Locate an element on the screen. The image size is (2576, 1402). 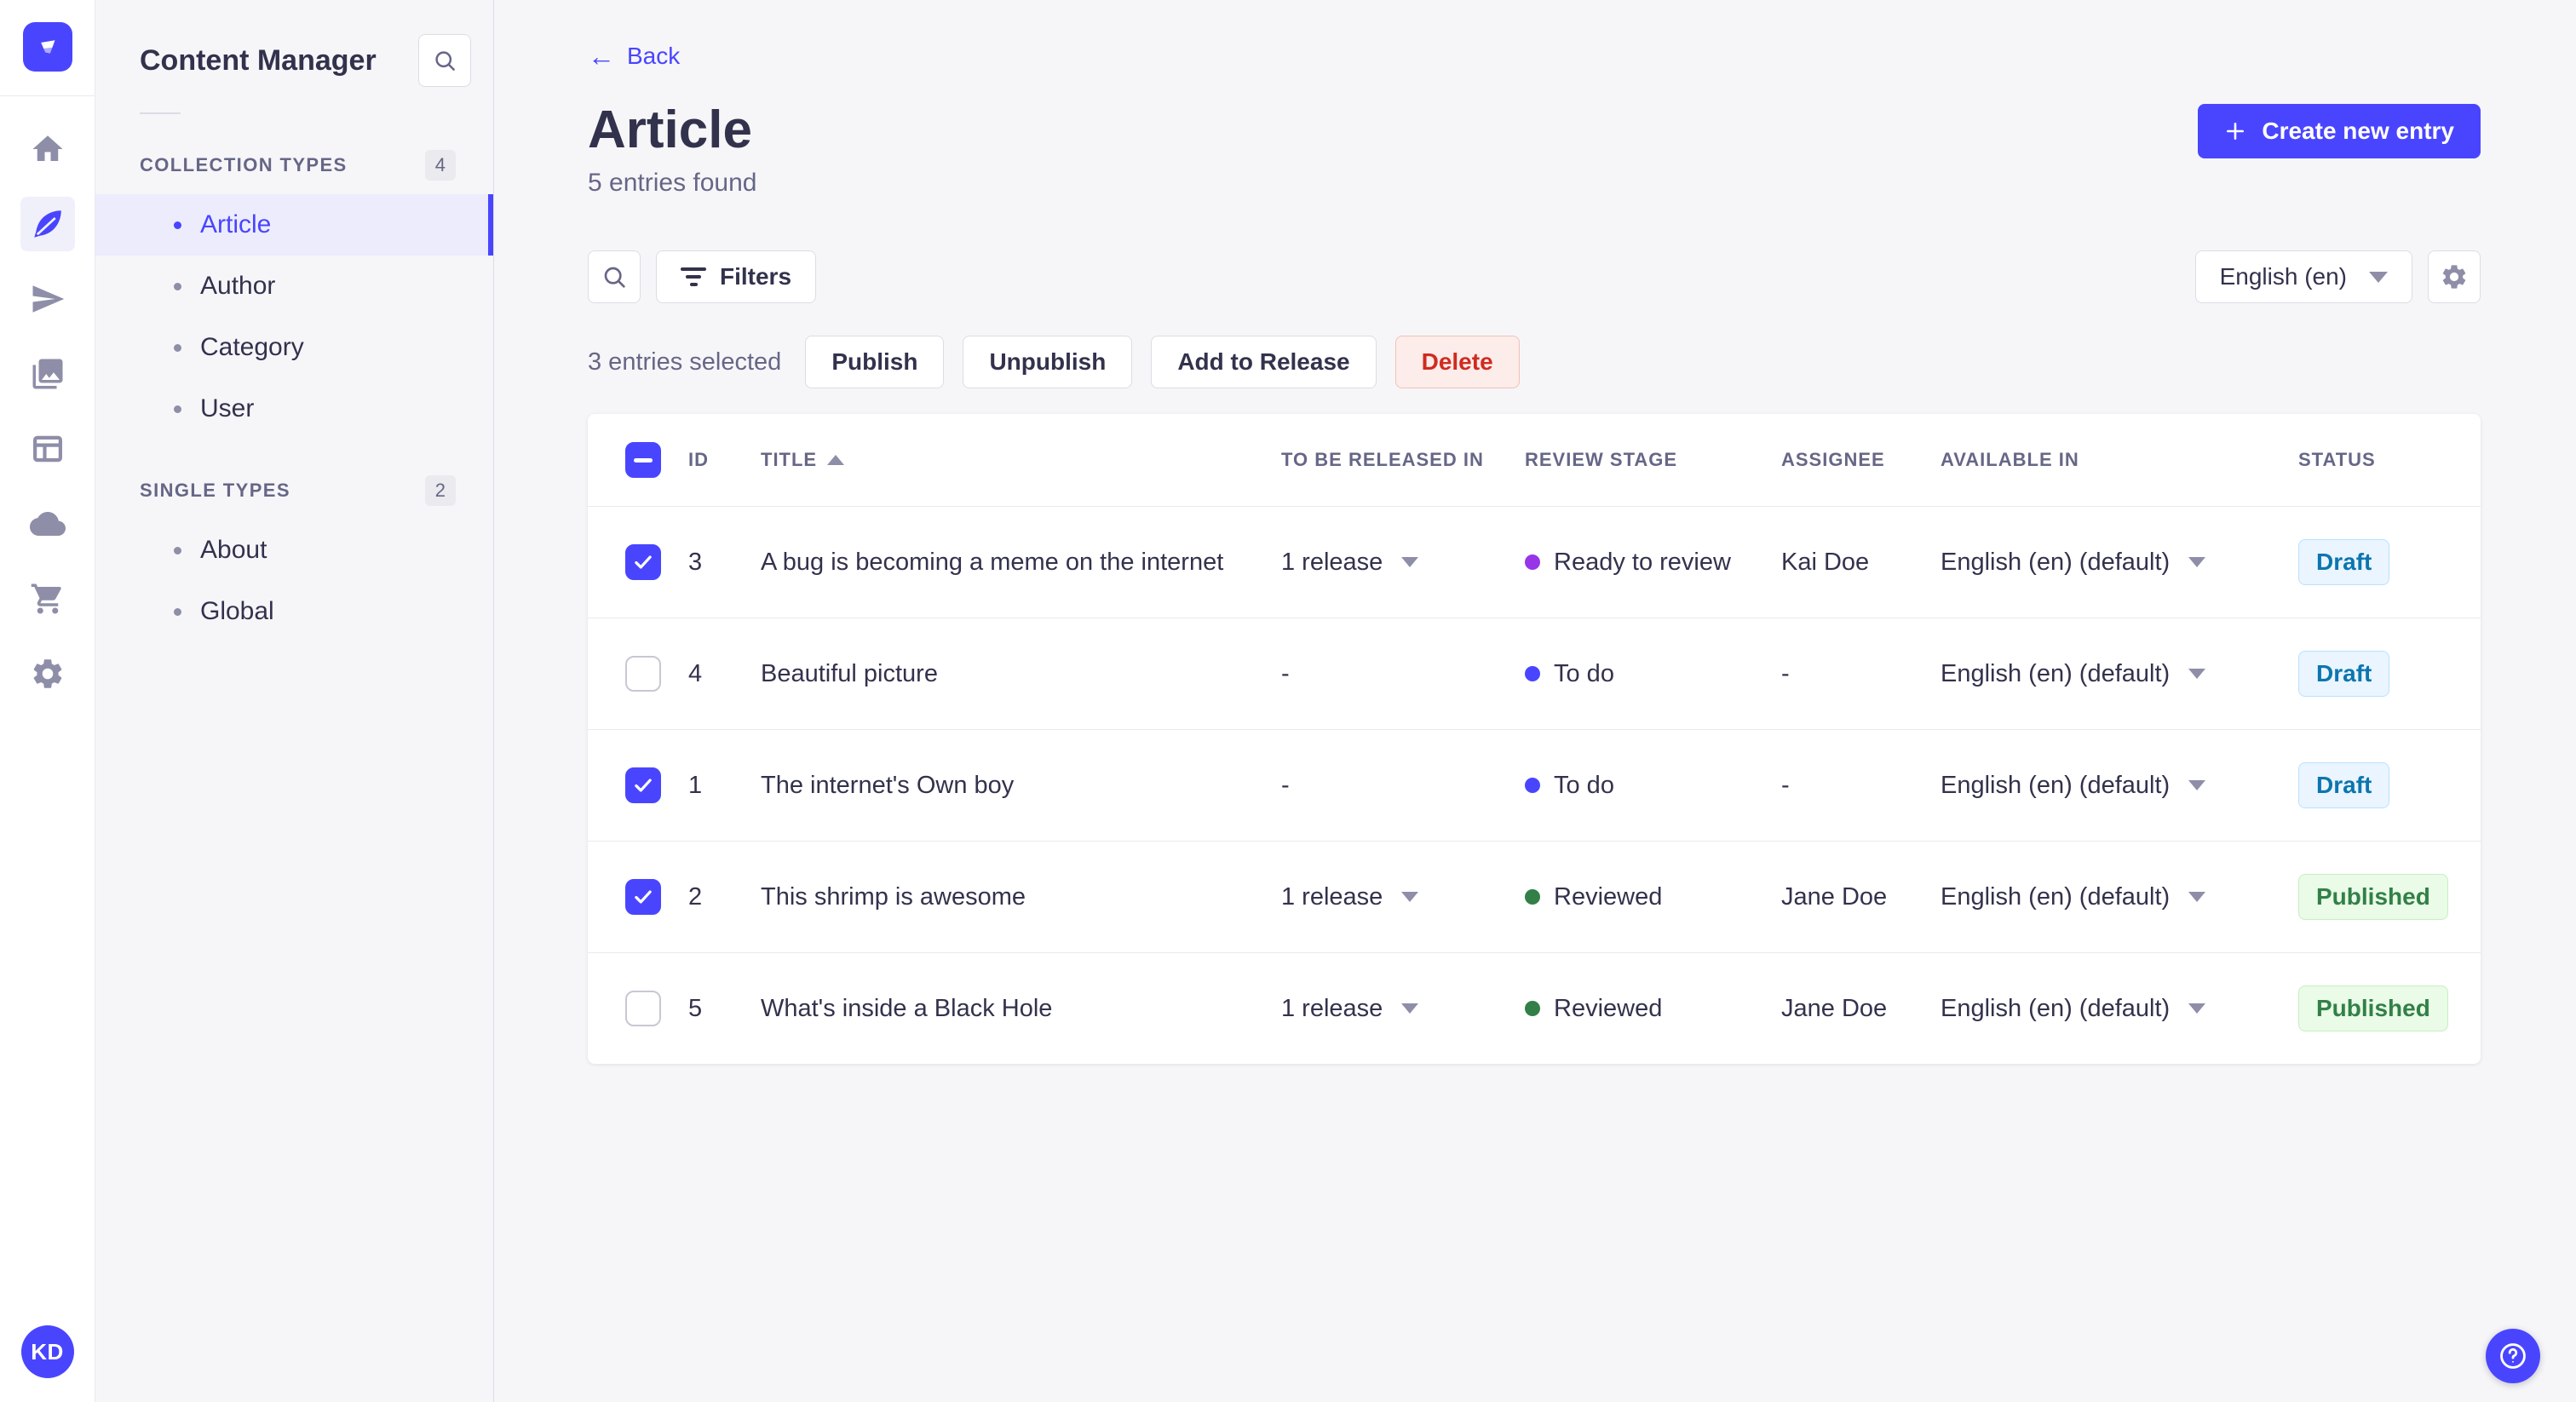
home-icon is located at coordinates (48, 149).